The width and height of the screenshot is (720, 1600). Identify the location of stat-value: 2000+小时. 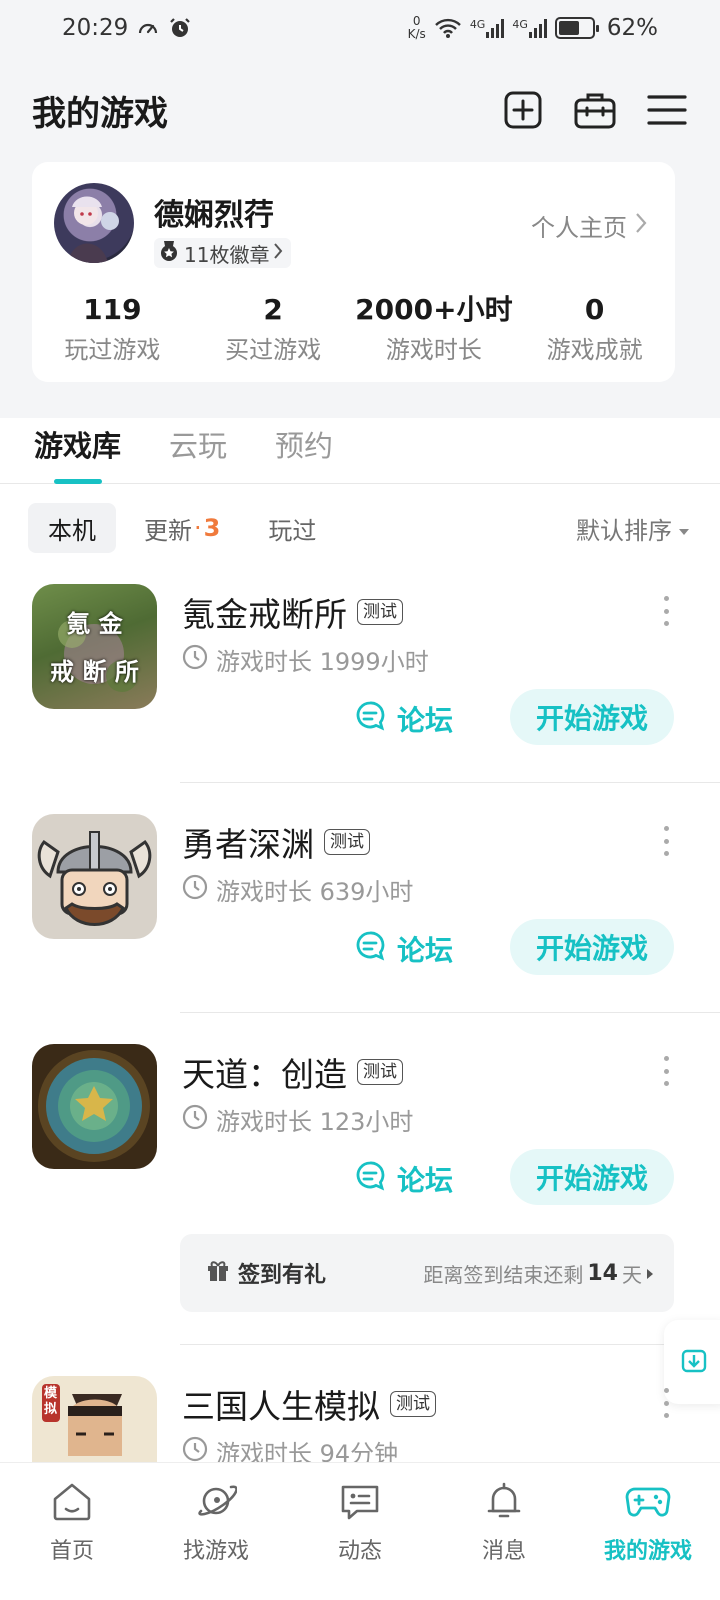
(434, 309).